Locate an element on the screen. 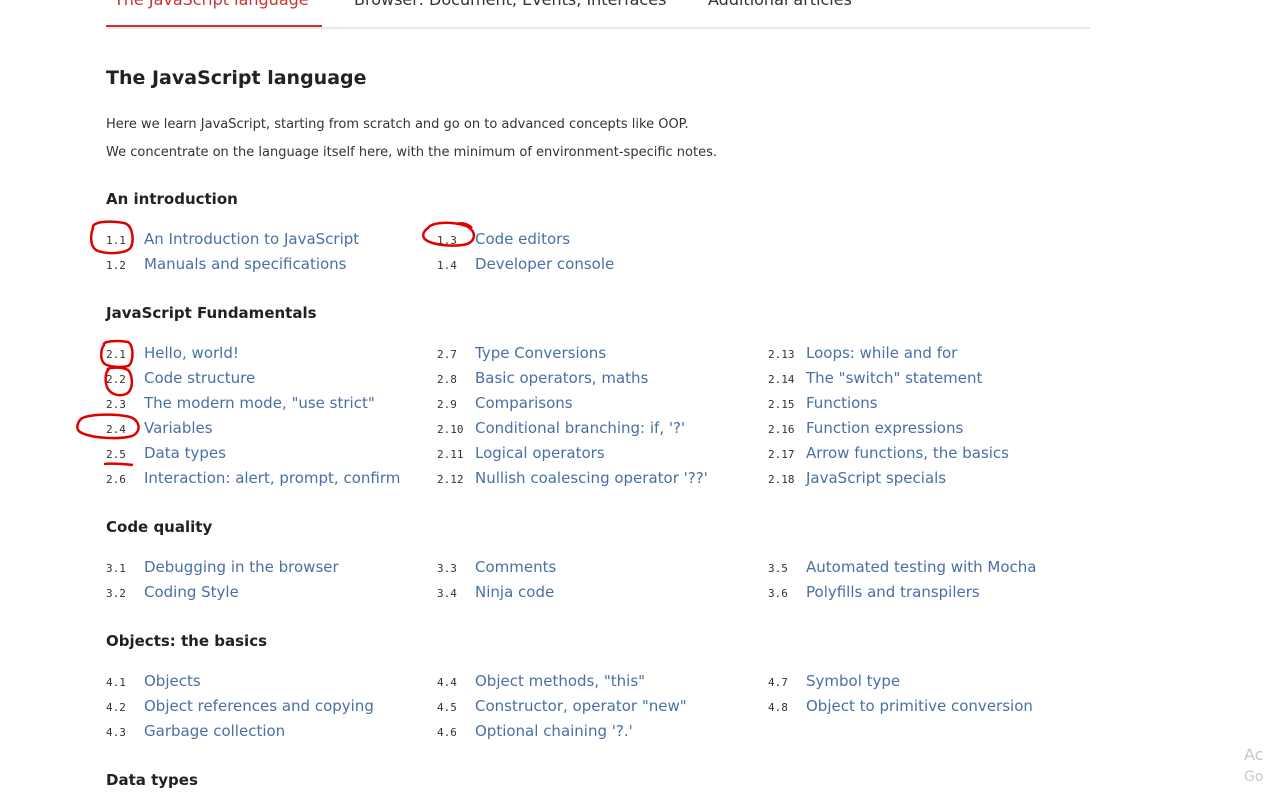  article-link: Function expressions is located at coordinates (884, 428).